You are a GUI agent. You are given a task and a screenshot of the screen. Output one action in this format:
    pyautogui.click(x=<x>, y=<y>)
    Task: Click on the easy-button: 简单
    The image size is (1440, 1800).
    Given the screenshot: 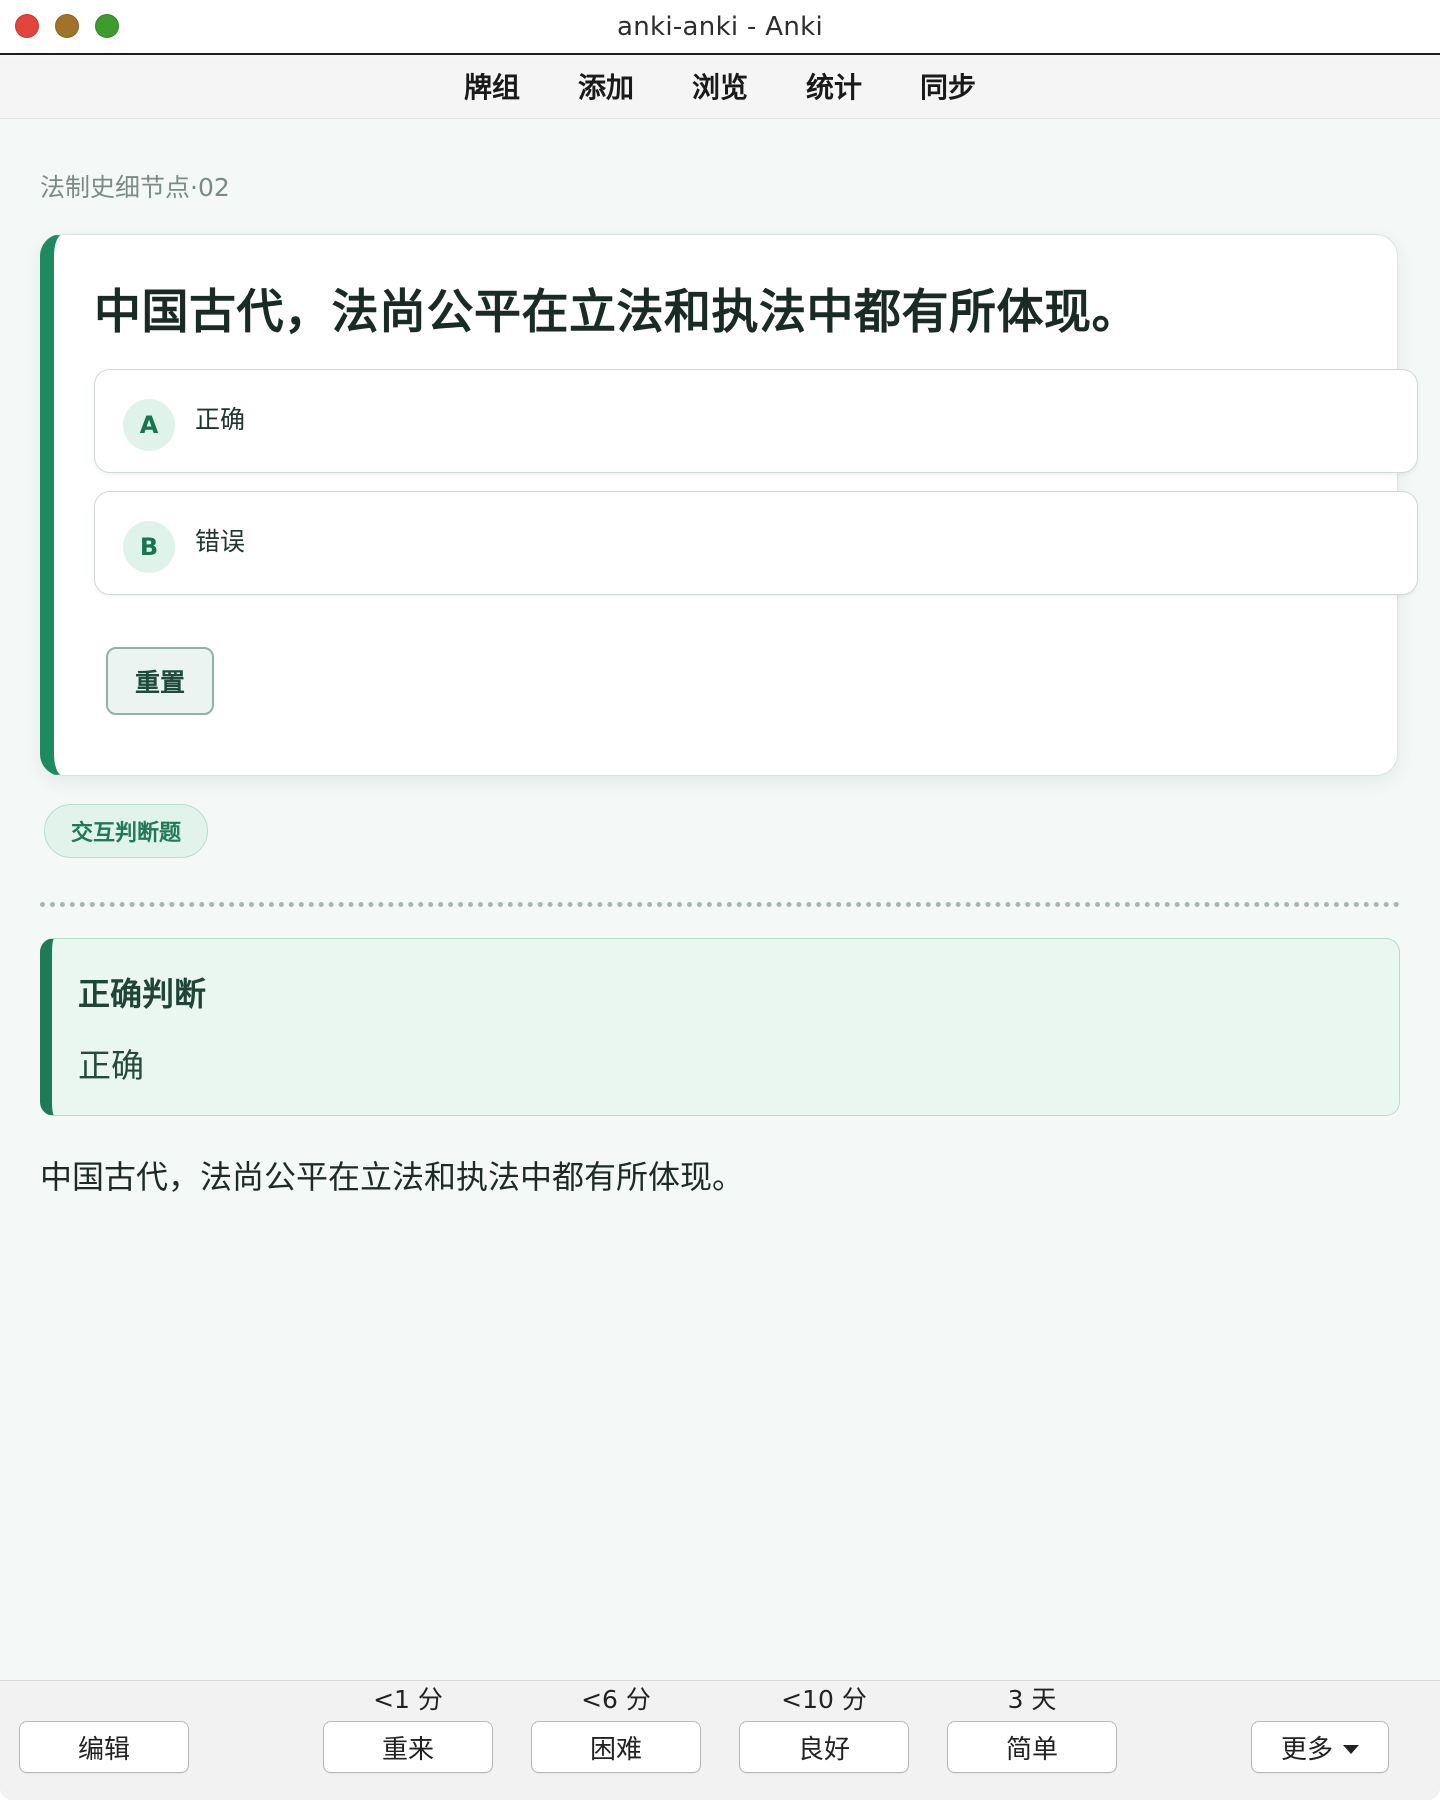 What is the action you would take?
    pyautogui.click(x=1032, y=1747)
    